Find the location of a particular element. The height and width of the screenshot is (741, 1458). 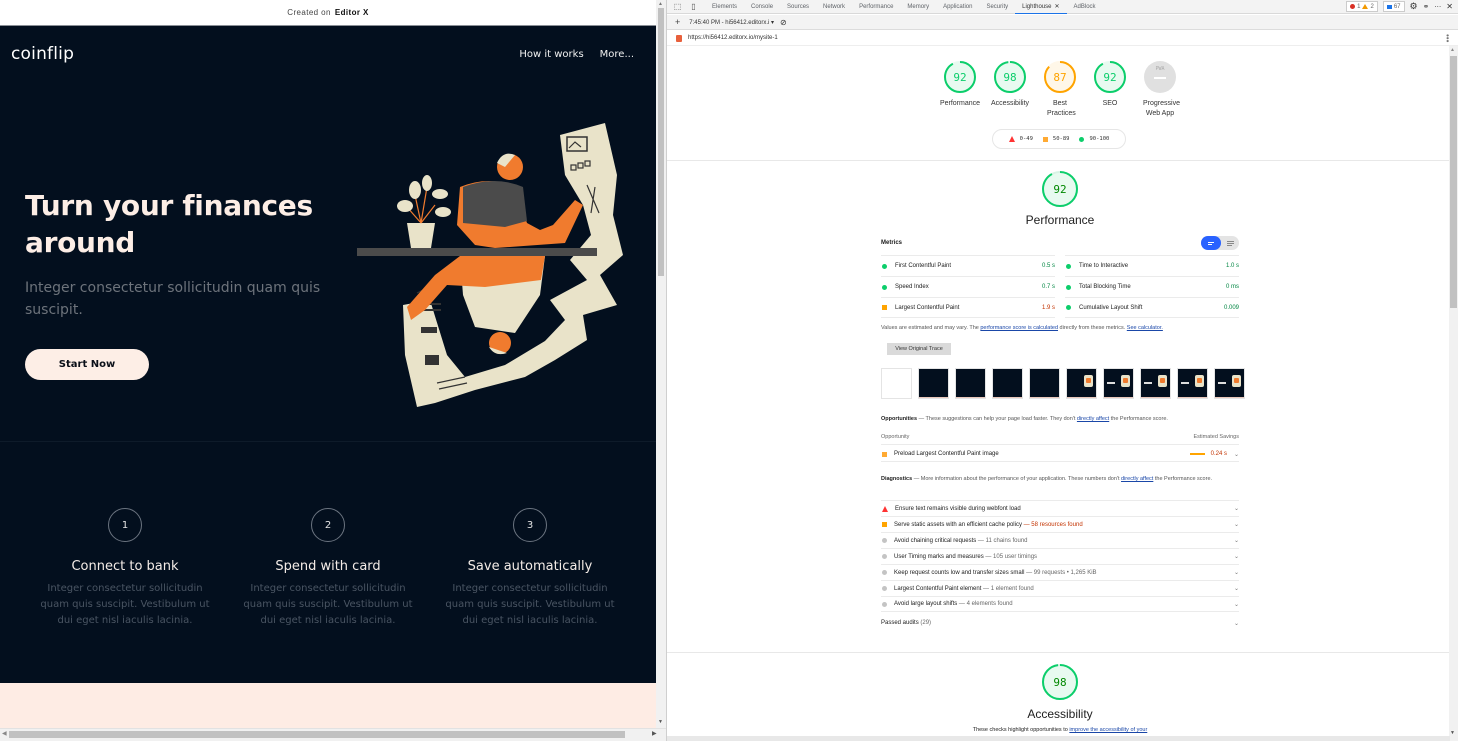

tab-security: Security is located at coordinates (997, 7).